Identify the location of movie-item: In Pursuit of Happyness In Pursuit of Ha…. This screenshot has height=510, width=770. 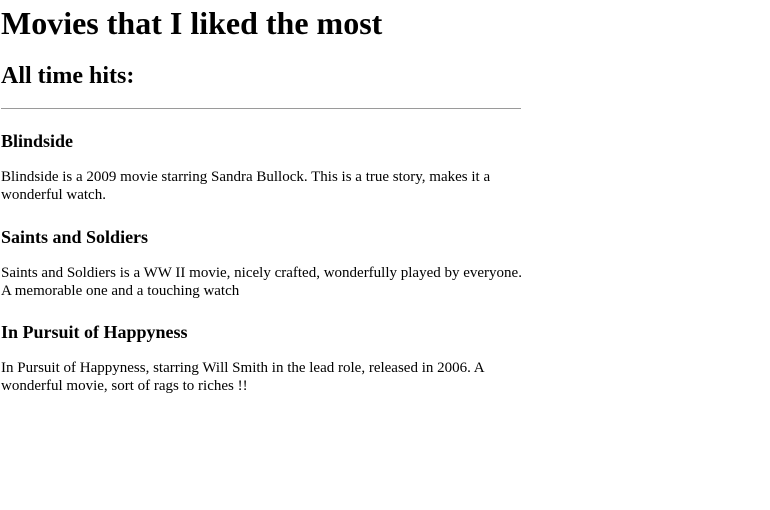
(262, 358).